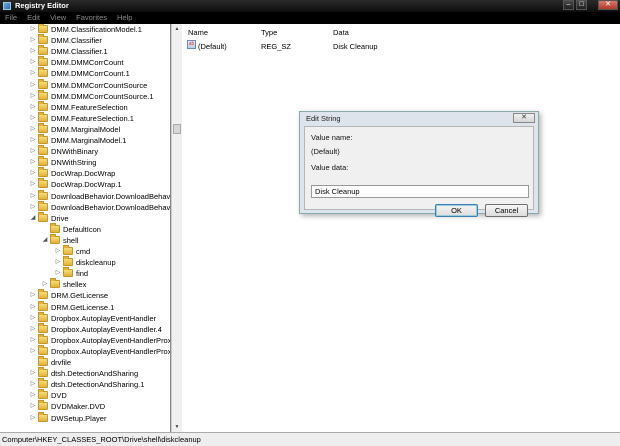  I want to click on tree-item-label: cmd, so click(83, 251).